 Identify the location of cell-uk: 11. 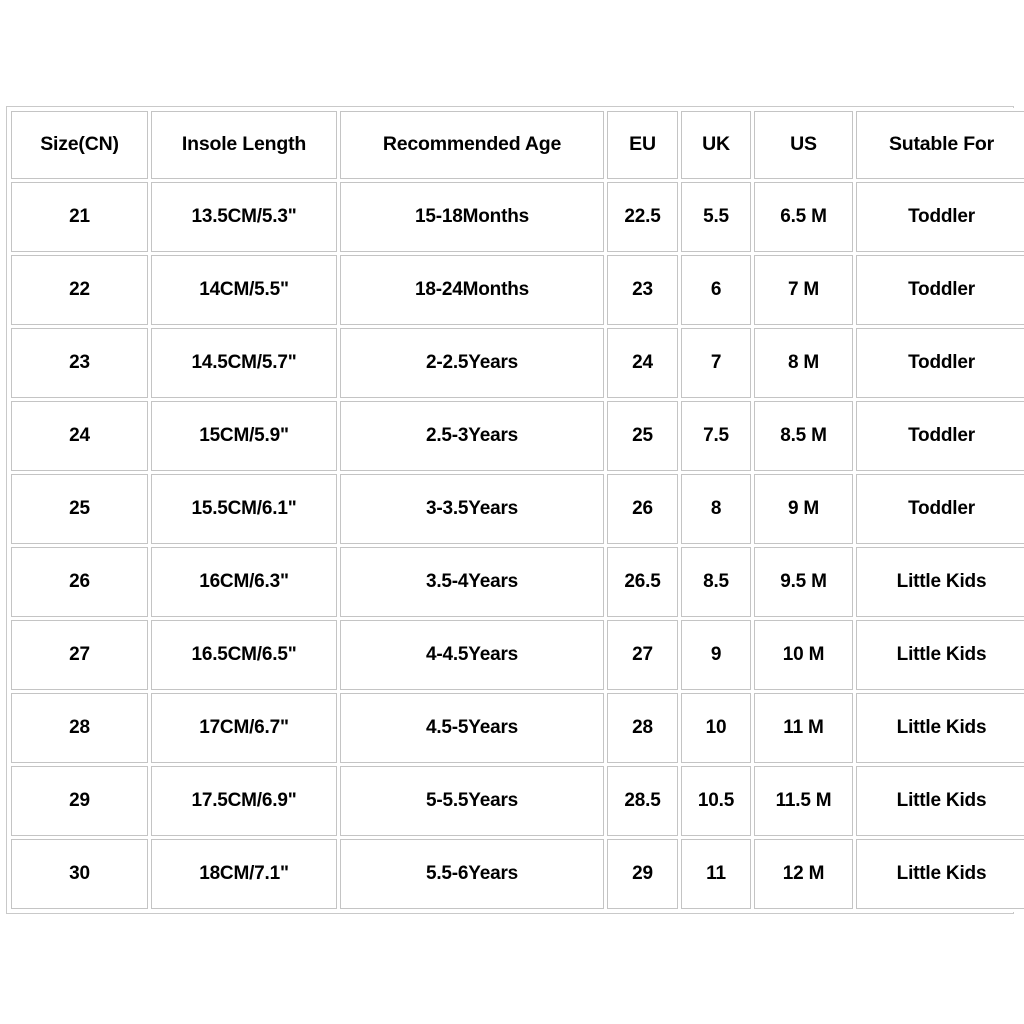
(716, 874).